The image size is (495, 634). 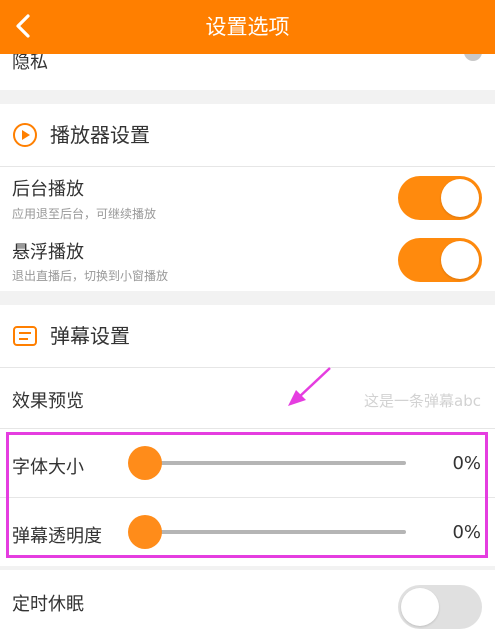 What do you see at coordinates (25, 336) in the screenshot?
I see `danmaku-list-icon` at bounding box center [25, 336].